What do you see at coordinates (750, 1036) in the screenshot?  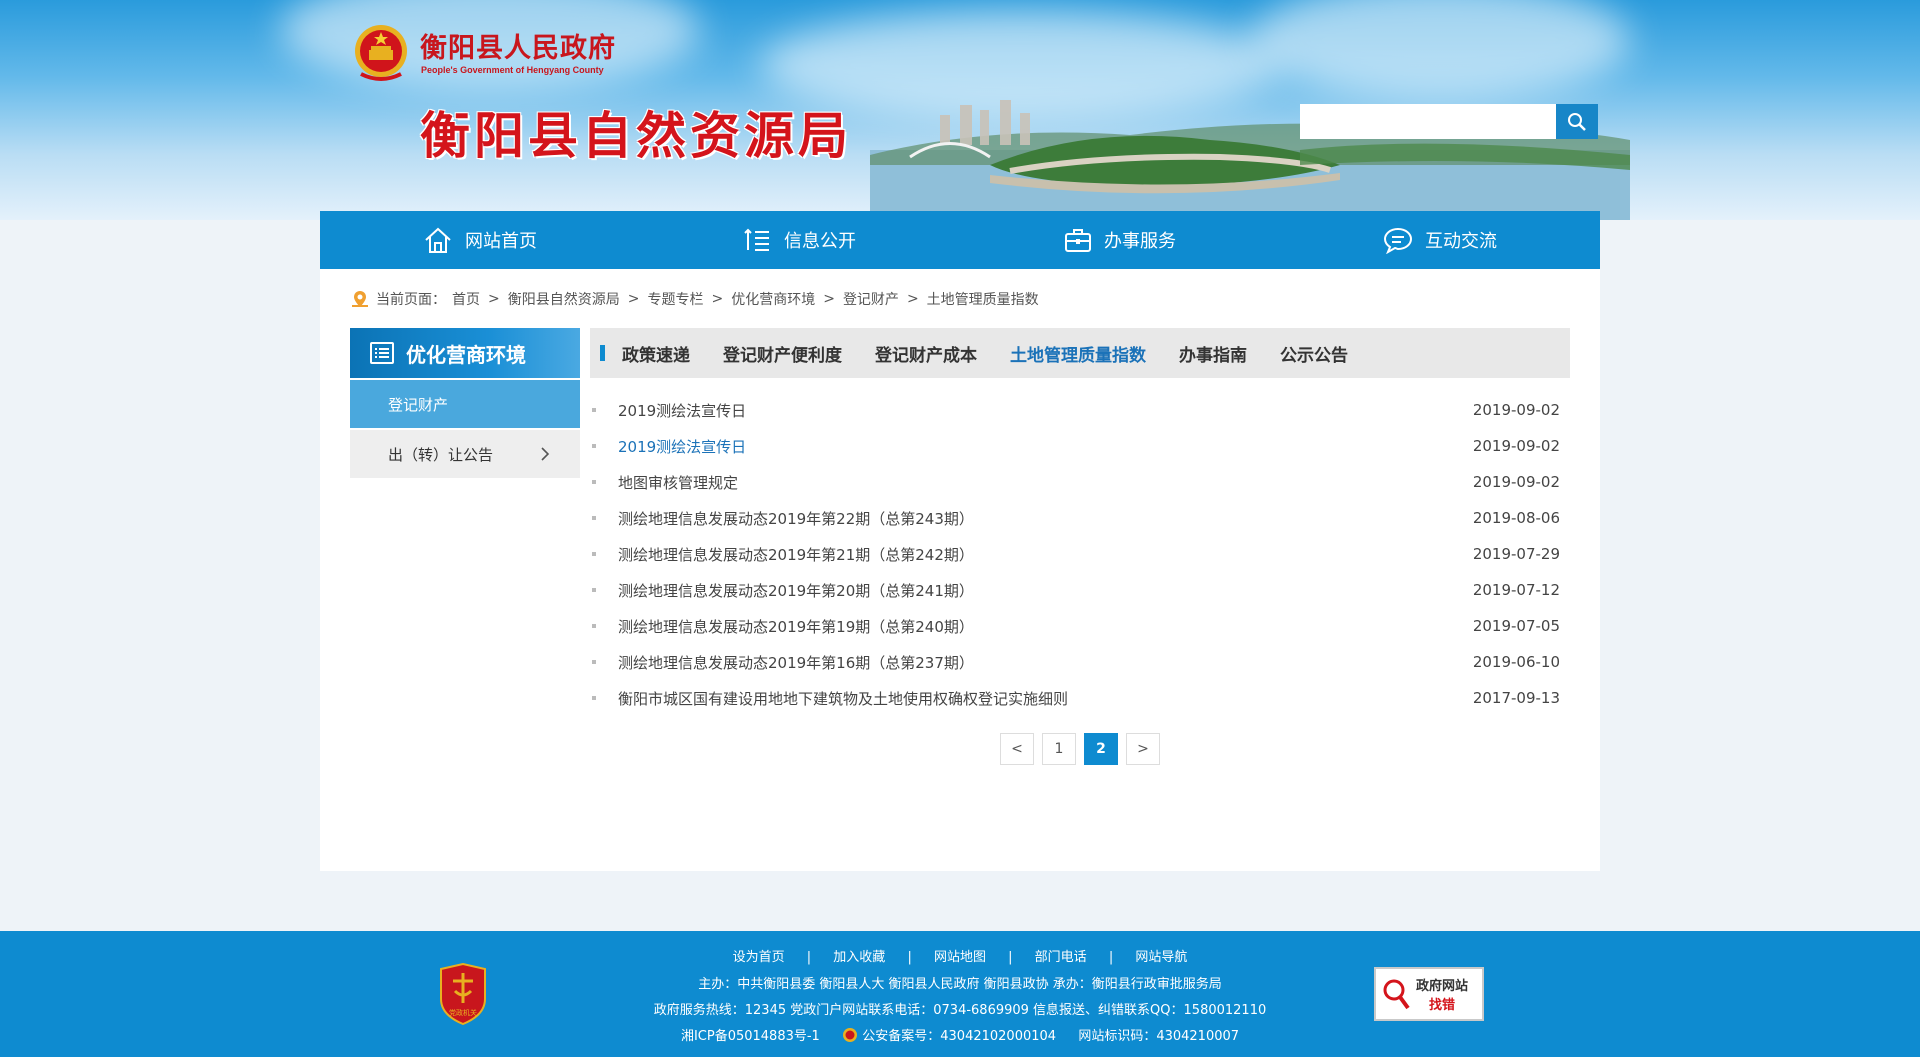 I see `icp-record: 湘ICP备05014883号-1` at bounding box center [750, 1036].